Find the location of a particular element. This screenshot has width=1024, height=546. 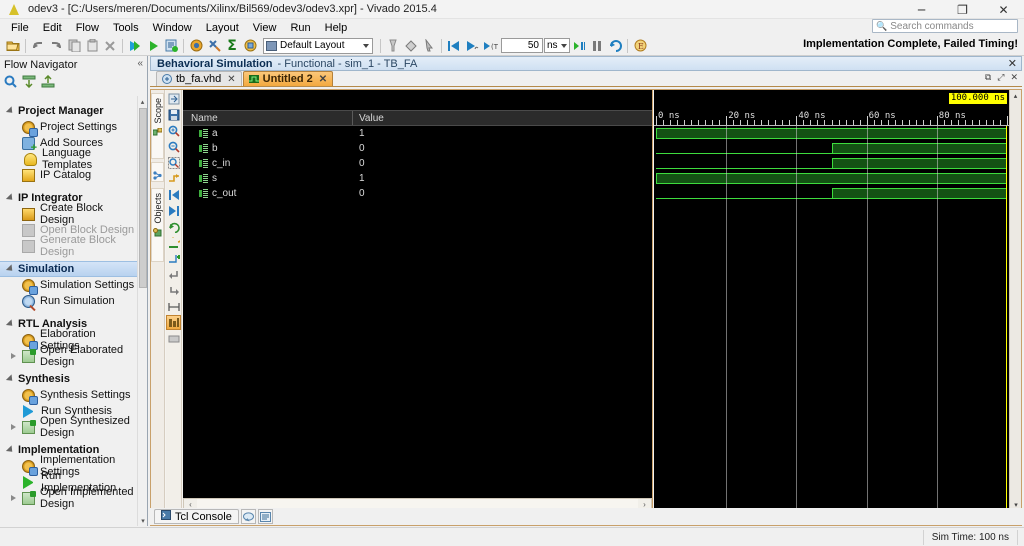

next-marker-icon is located at coordinates (173, 290).